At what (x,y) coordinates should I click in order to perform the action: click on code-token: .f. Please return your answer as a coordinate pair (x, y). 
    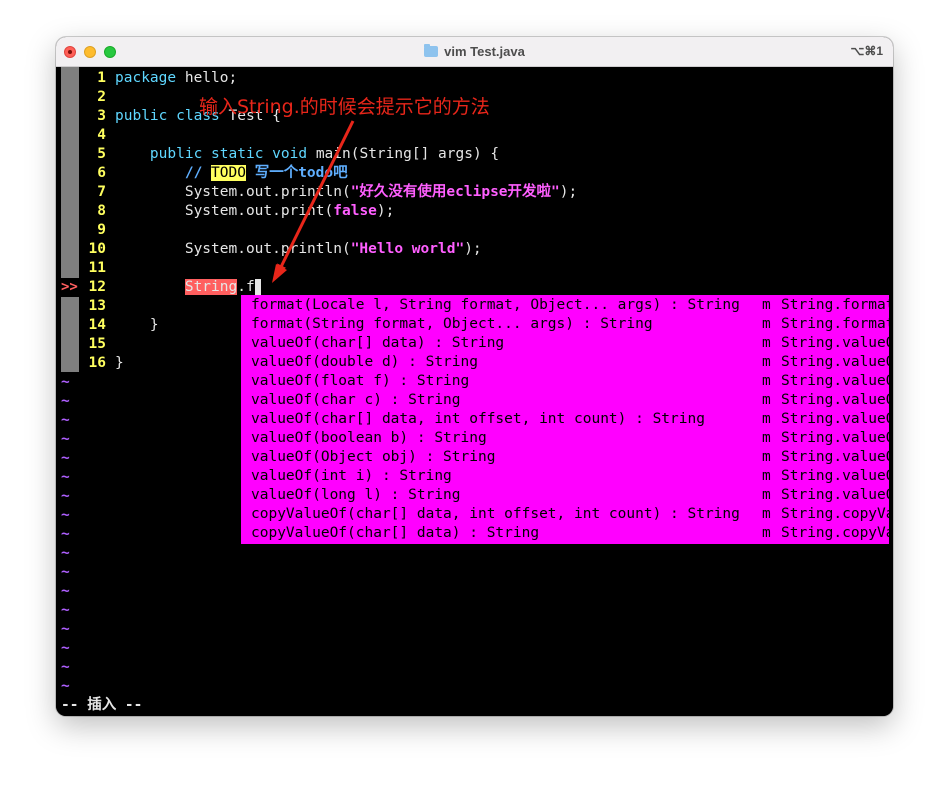
    Looking at the image, I should click on (246, 287).